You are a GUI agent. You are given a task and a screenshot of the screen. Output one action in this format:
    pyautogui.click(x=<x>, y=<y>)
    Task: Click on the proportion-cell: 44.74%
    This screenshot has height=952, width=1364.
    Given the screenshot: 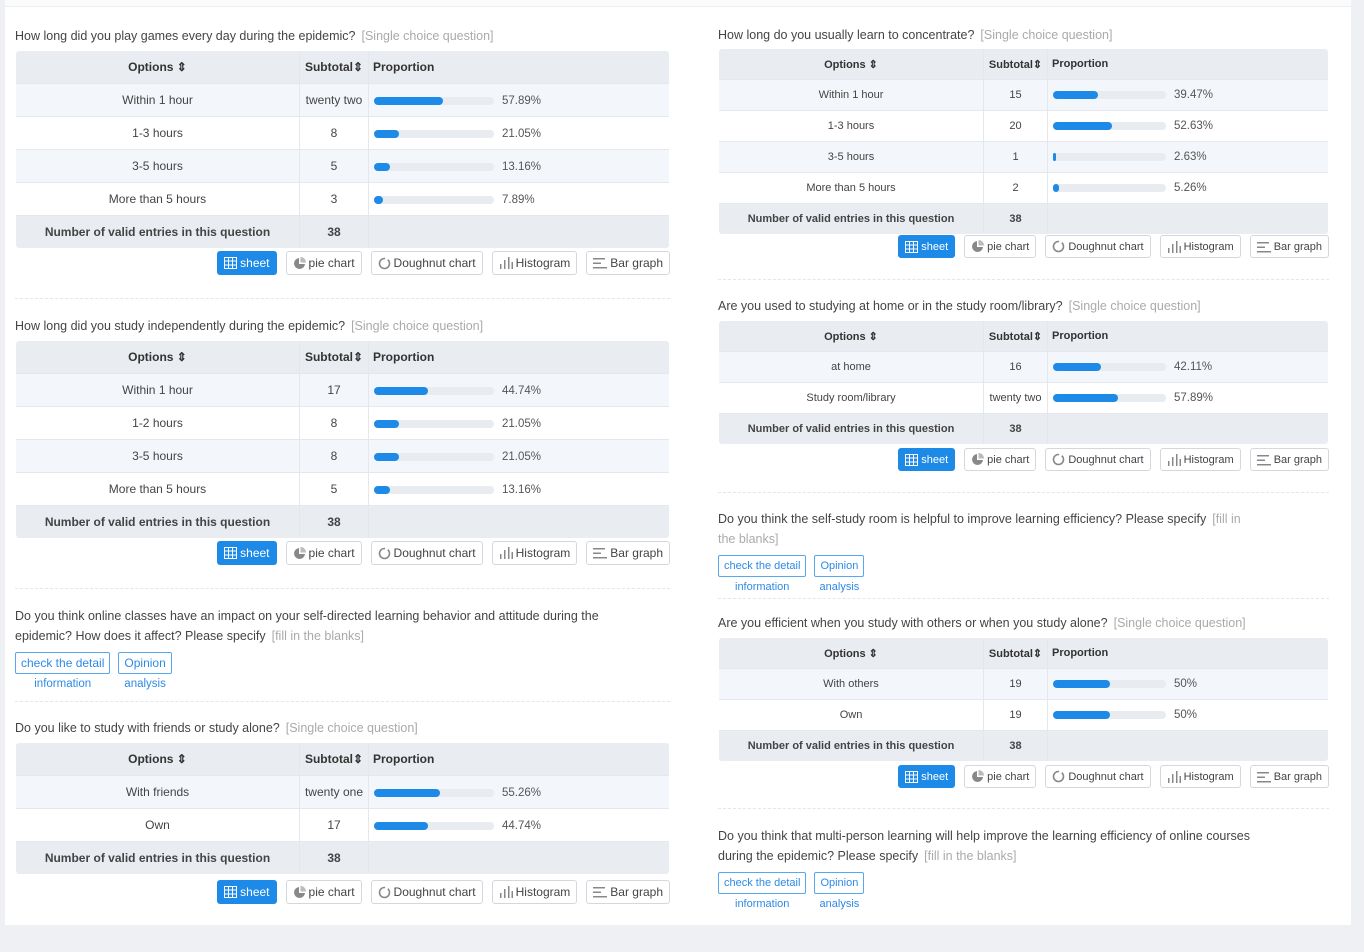 What is the action you would take?
    pyautogui.click(x=518, y=390)
    